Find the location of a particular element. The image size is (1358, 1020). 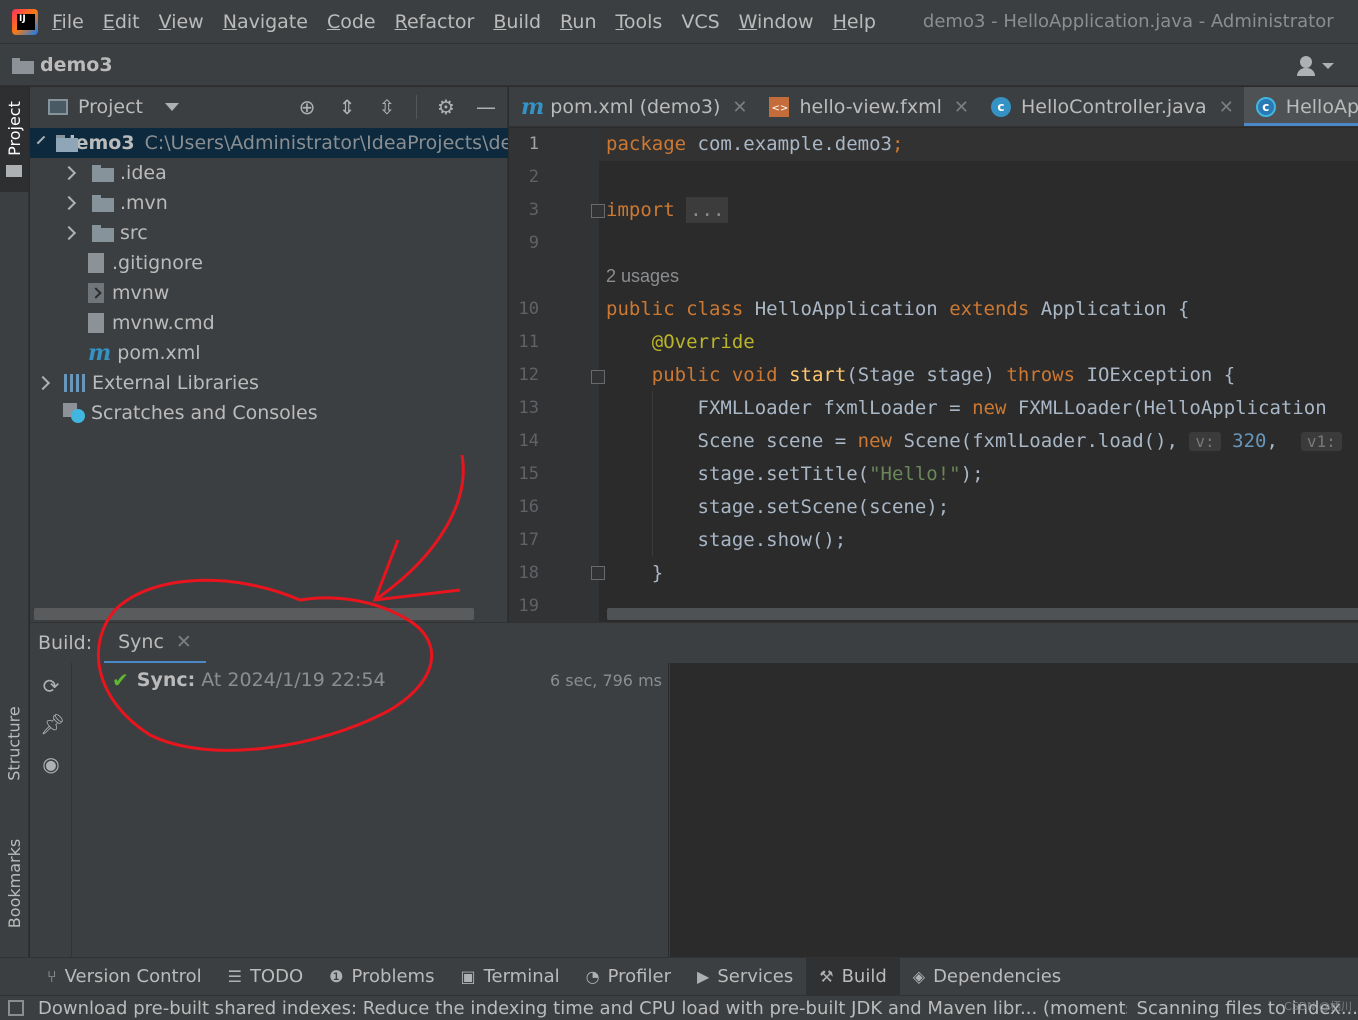

stripe-tab-bookmarks: Bookmarks is located at coordinates (14, 883).